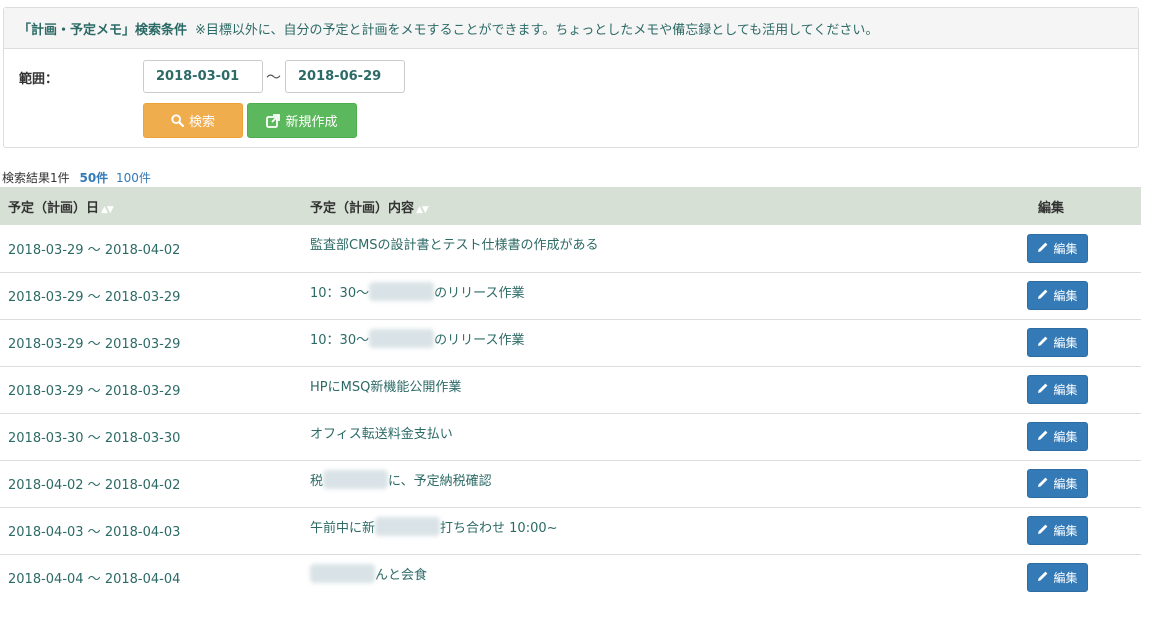 The image size is (1167, 620). I want to click on row-content-text: 午前中に新, so click(343, 528).